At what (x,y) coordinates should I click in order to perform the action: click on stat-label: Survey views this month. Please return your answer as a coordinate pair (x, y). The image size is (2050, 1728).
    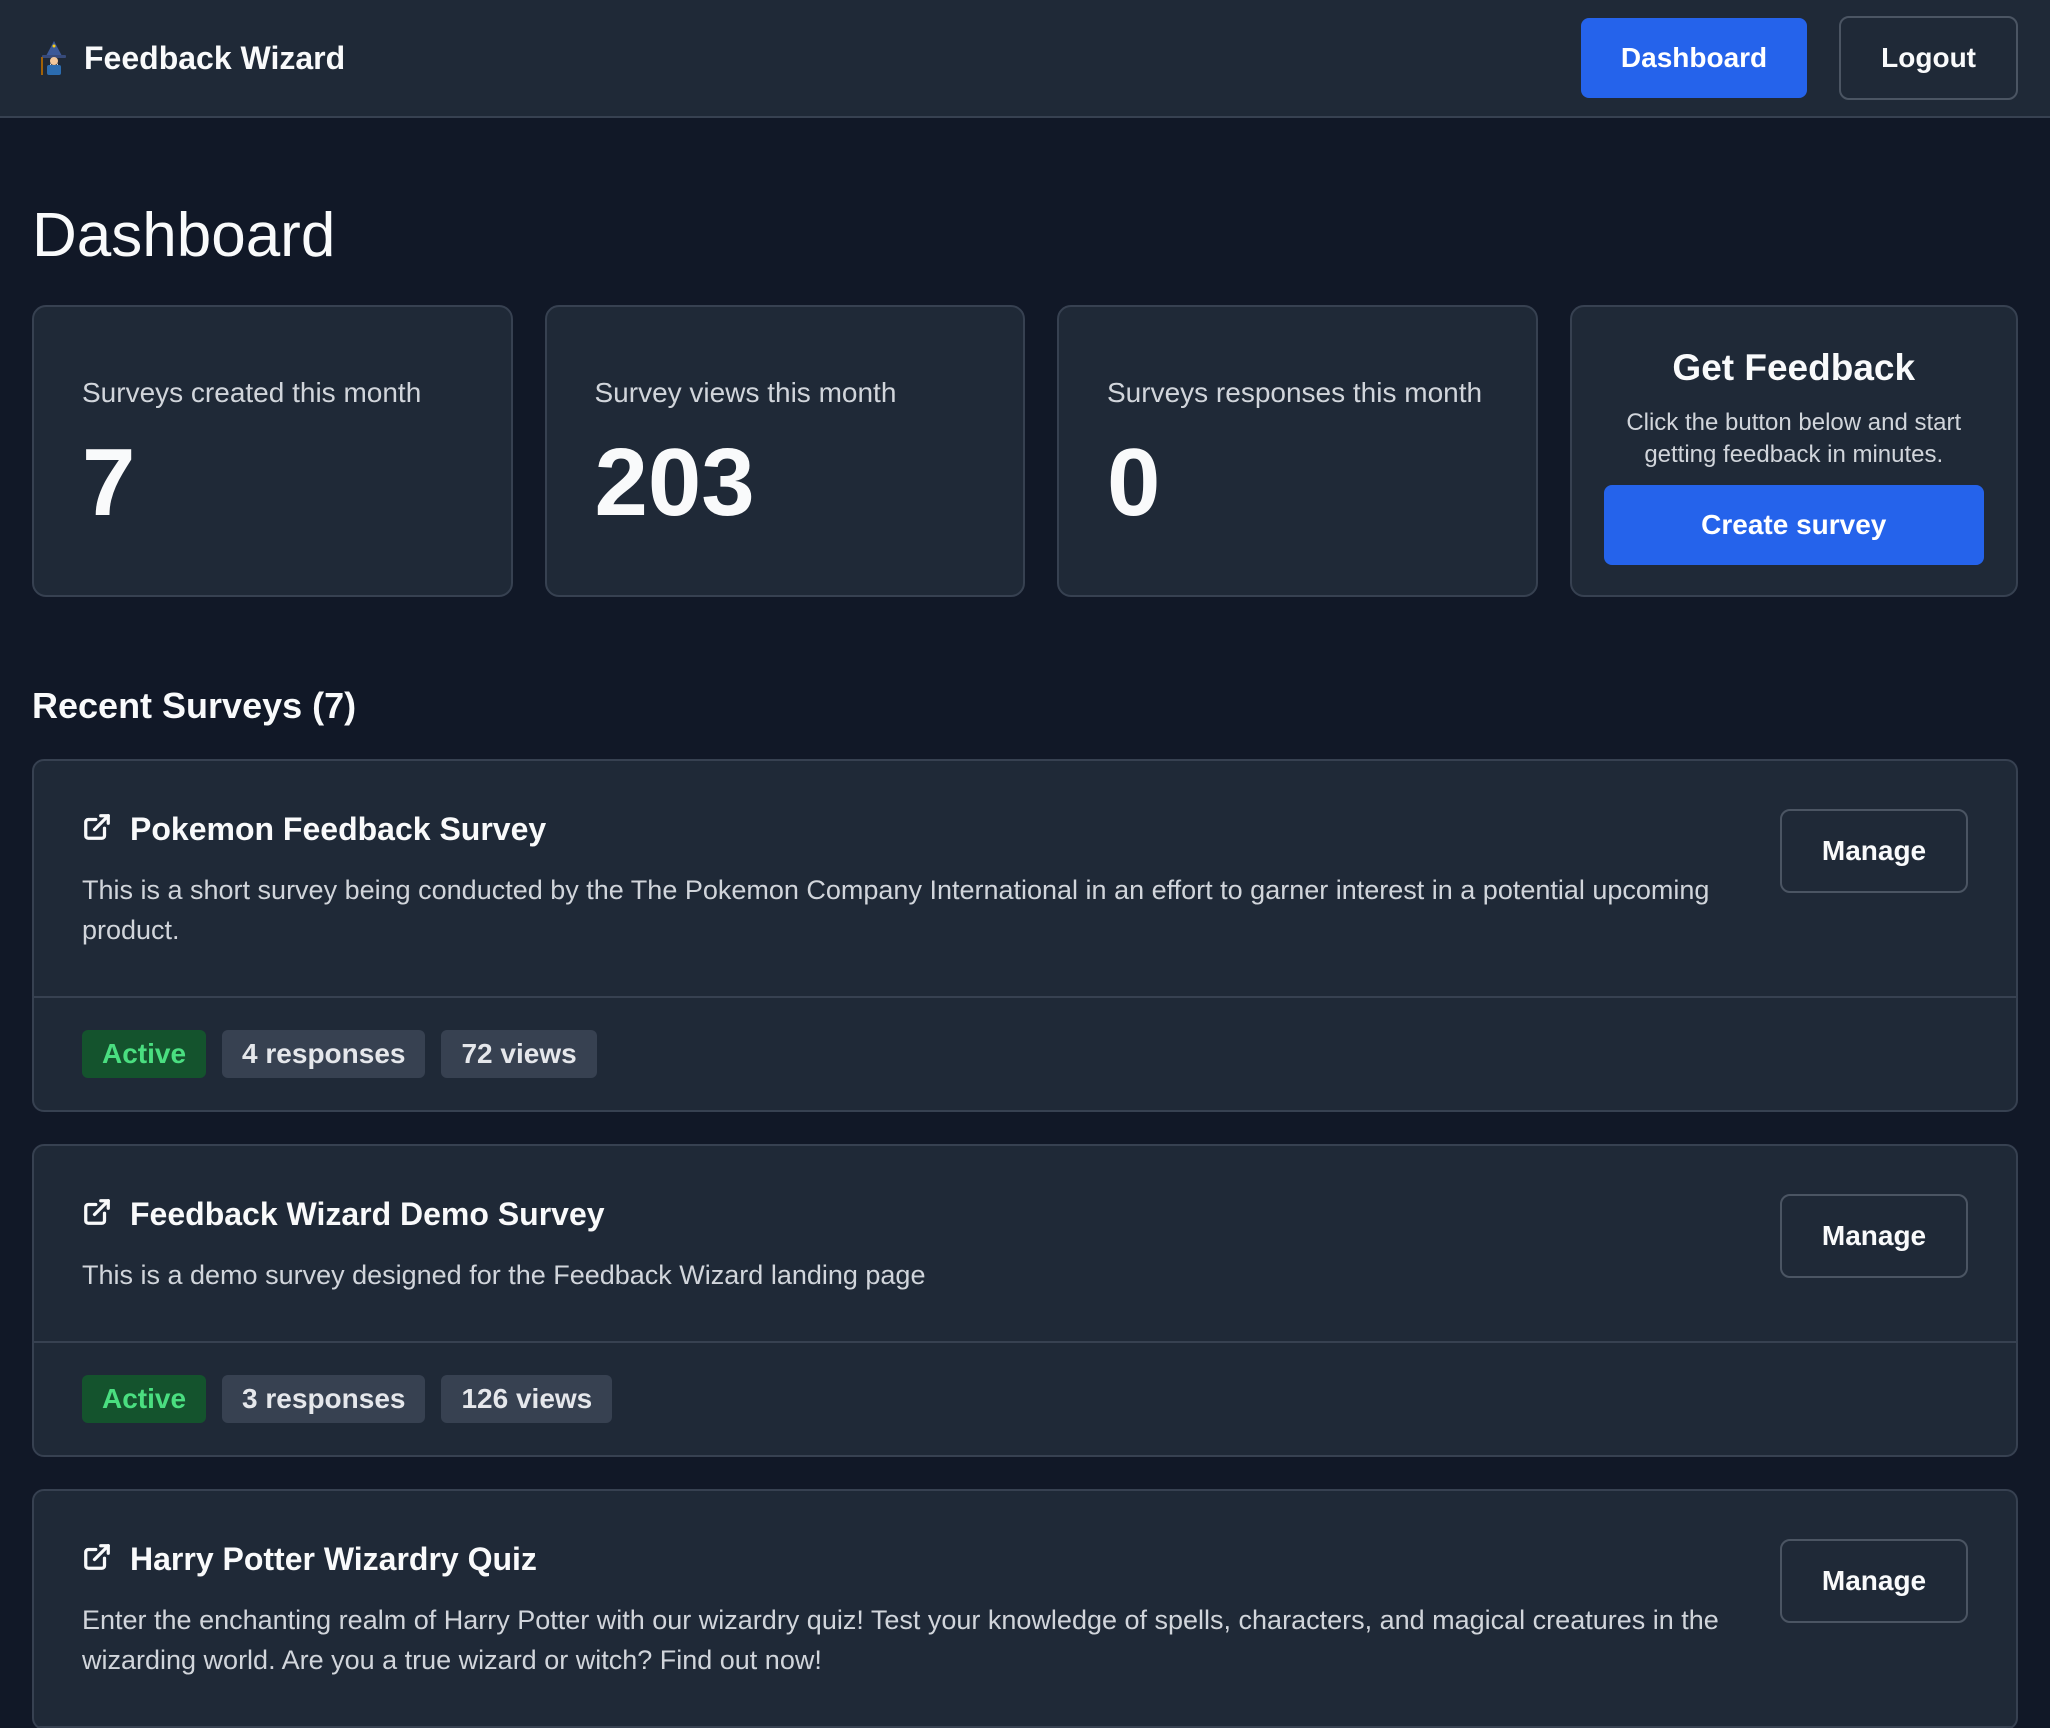
    Looking at the image, I should click on (745, 392).